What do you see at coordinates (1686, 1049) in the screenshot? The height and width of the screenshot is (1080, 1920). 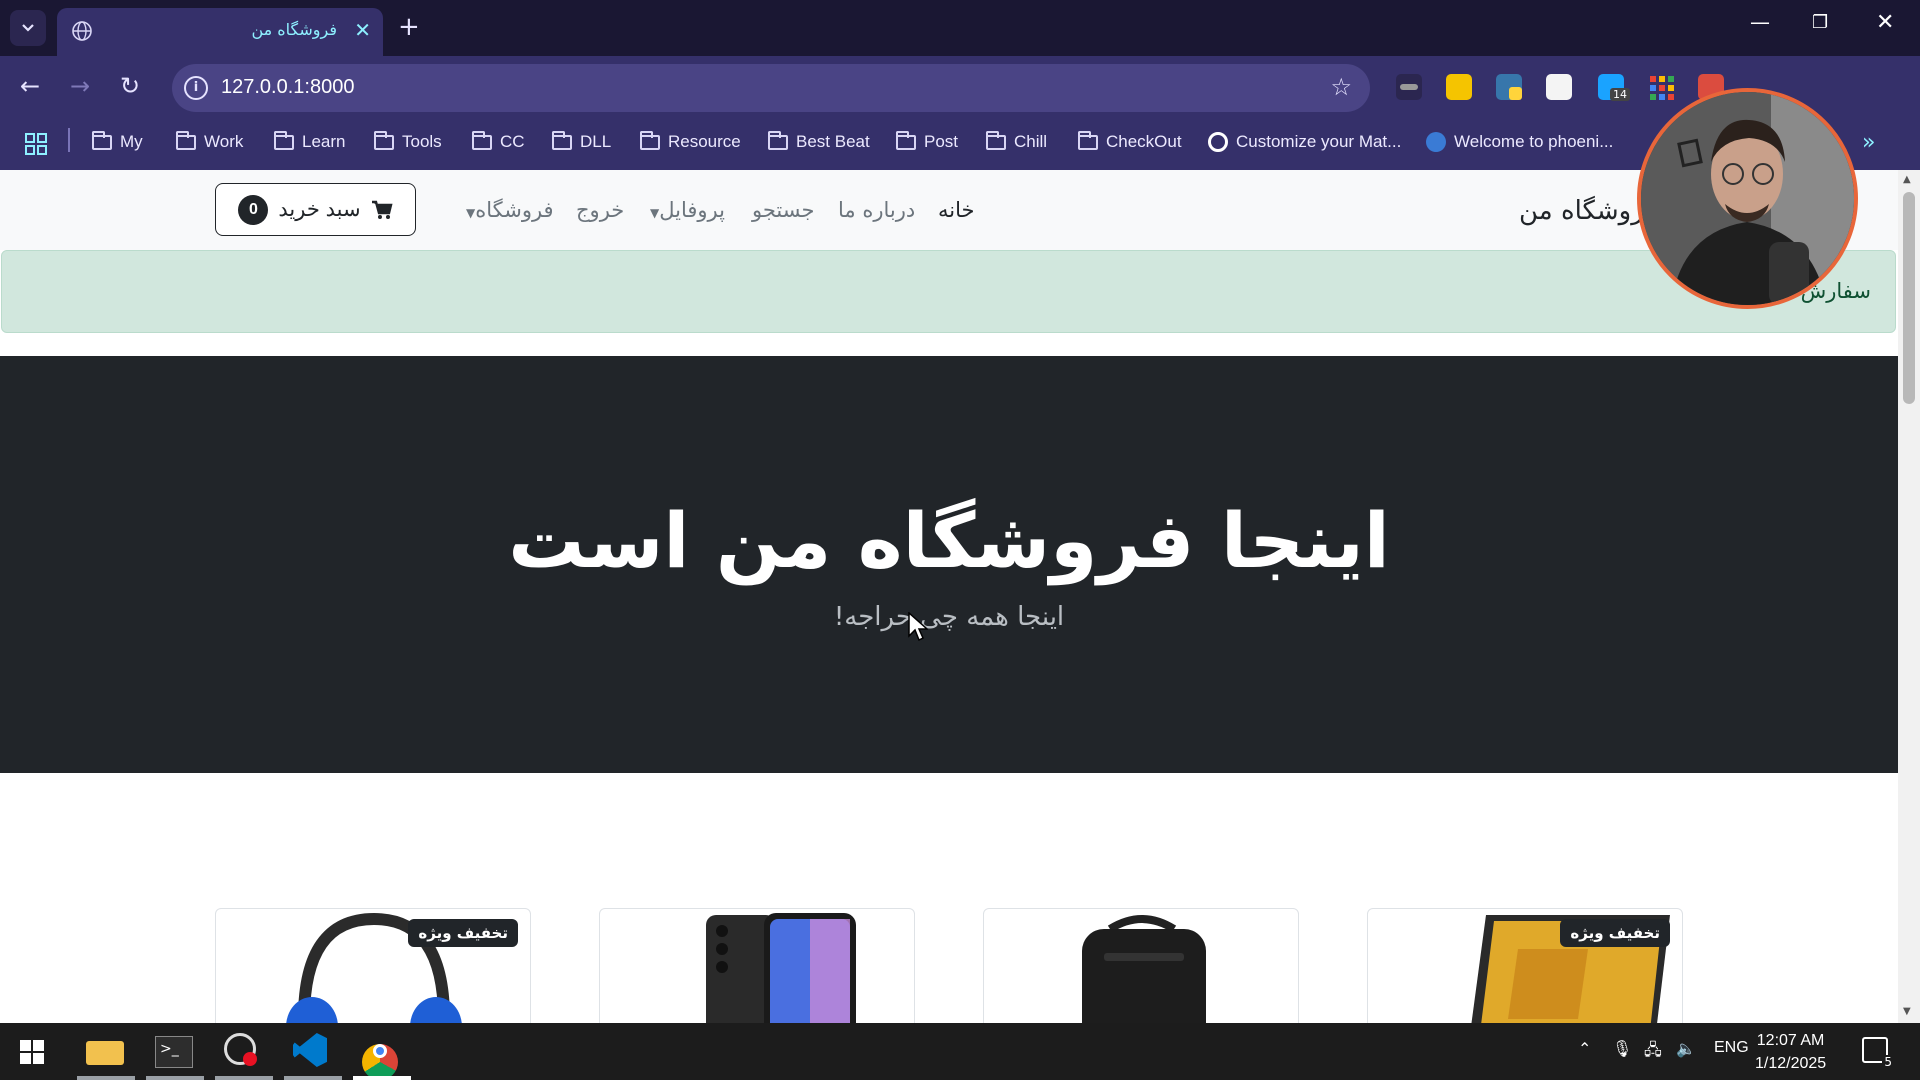 I see `volume-icon: 🔈` at bounding box center [1686, 1049].